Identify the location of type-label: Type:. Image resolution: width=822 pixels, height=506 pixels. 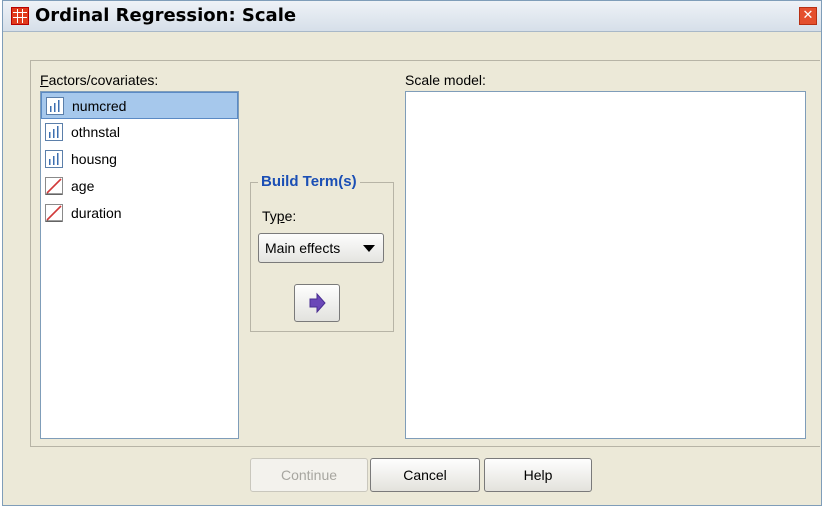
(279, 216).